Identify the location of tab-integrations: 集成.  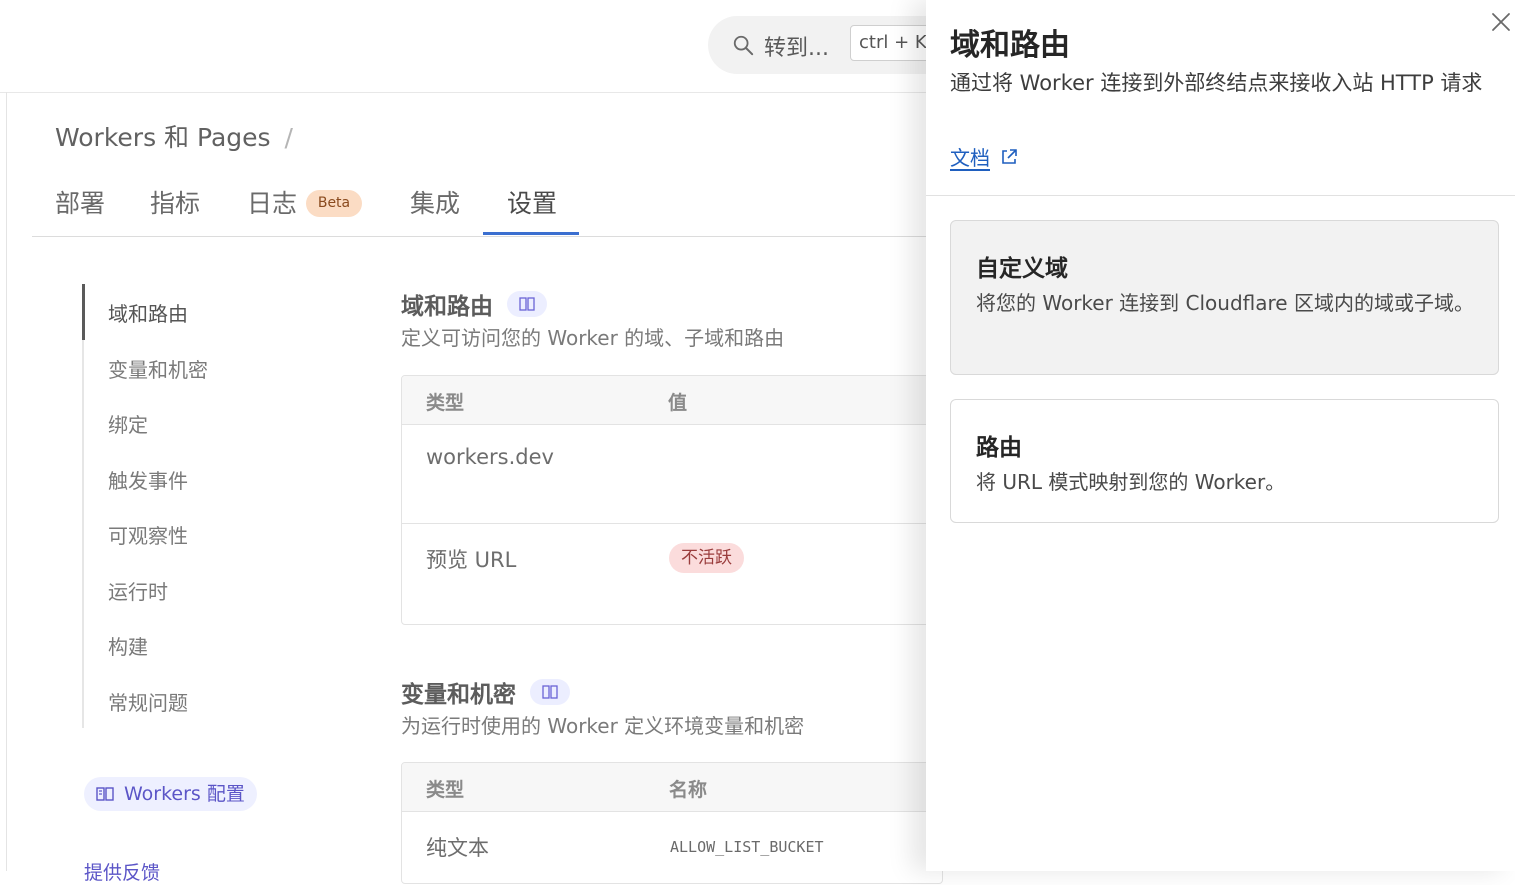
(435, 202).